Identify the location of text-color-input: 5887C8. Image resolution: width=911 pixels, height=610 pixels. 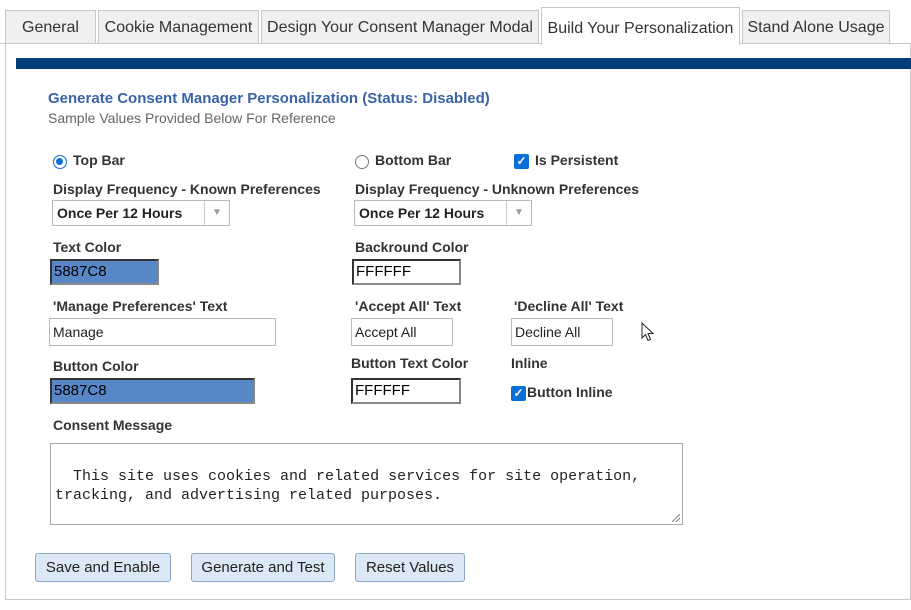
(104, 272).